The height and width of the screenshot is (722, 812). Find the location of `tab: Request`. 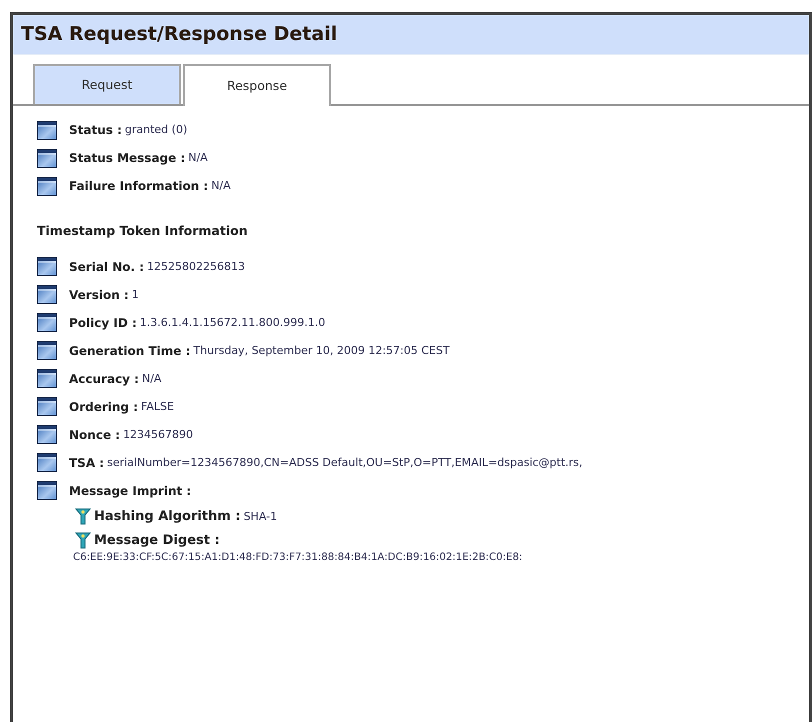

tab: Request is located at coordinates (107, 84).